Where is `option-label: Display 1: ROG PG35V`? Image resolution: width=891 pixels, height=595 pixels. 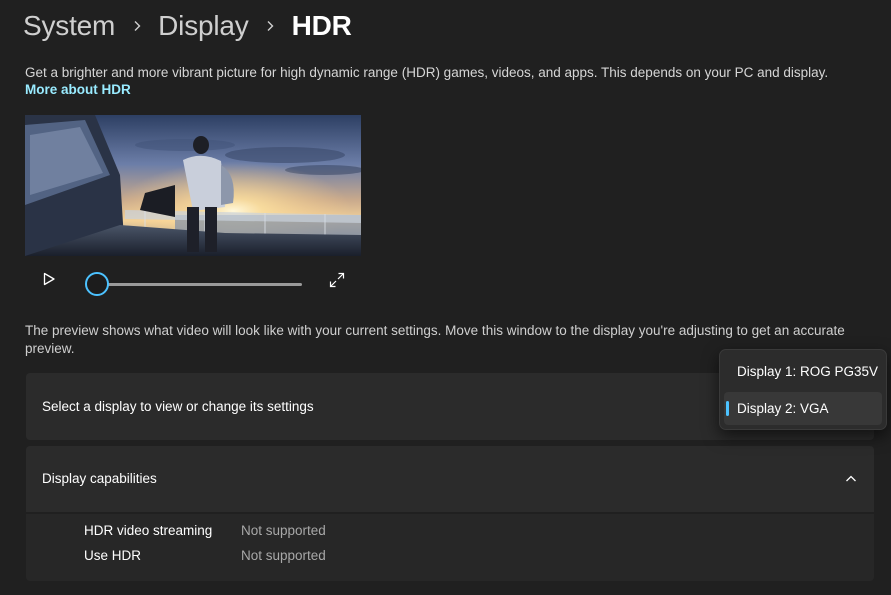
option-label: Display 1: ROG PG35V is located at coordinates (808, 371).